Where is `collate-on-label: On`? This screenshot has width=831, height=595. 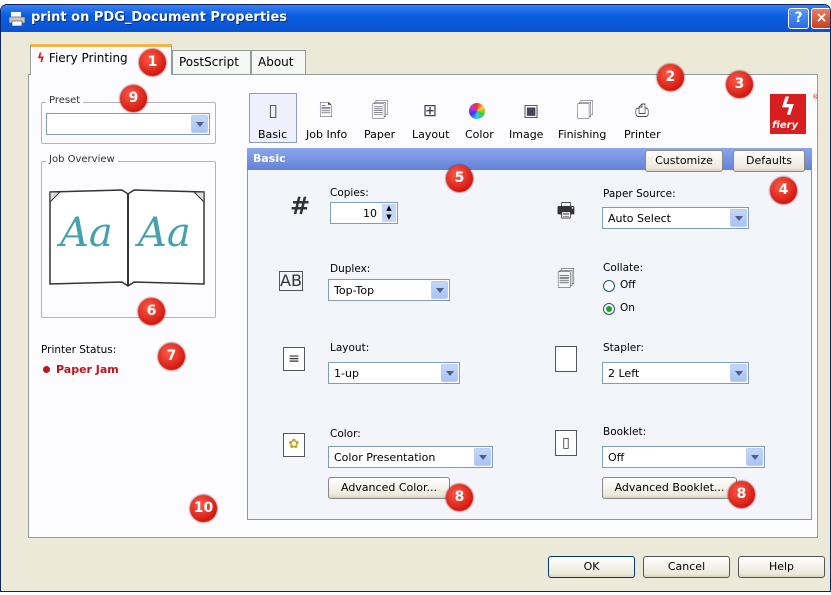 collate-on-label: On is located at coordinates (627, 308).